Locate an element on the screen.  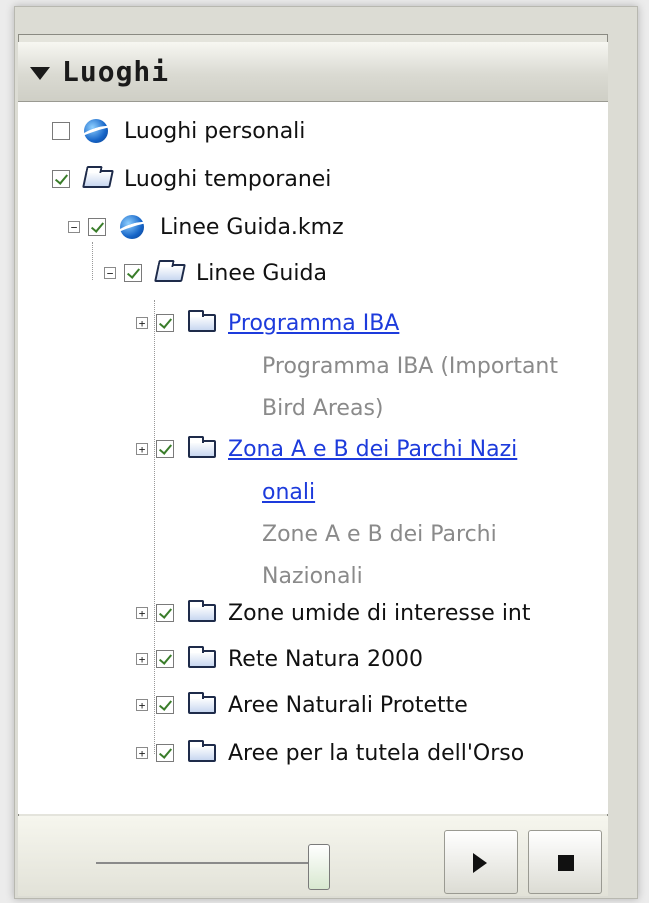
tree-item-label: Aree per la tutela dell'Orso is located at coordinates (376, 753).